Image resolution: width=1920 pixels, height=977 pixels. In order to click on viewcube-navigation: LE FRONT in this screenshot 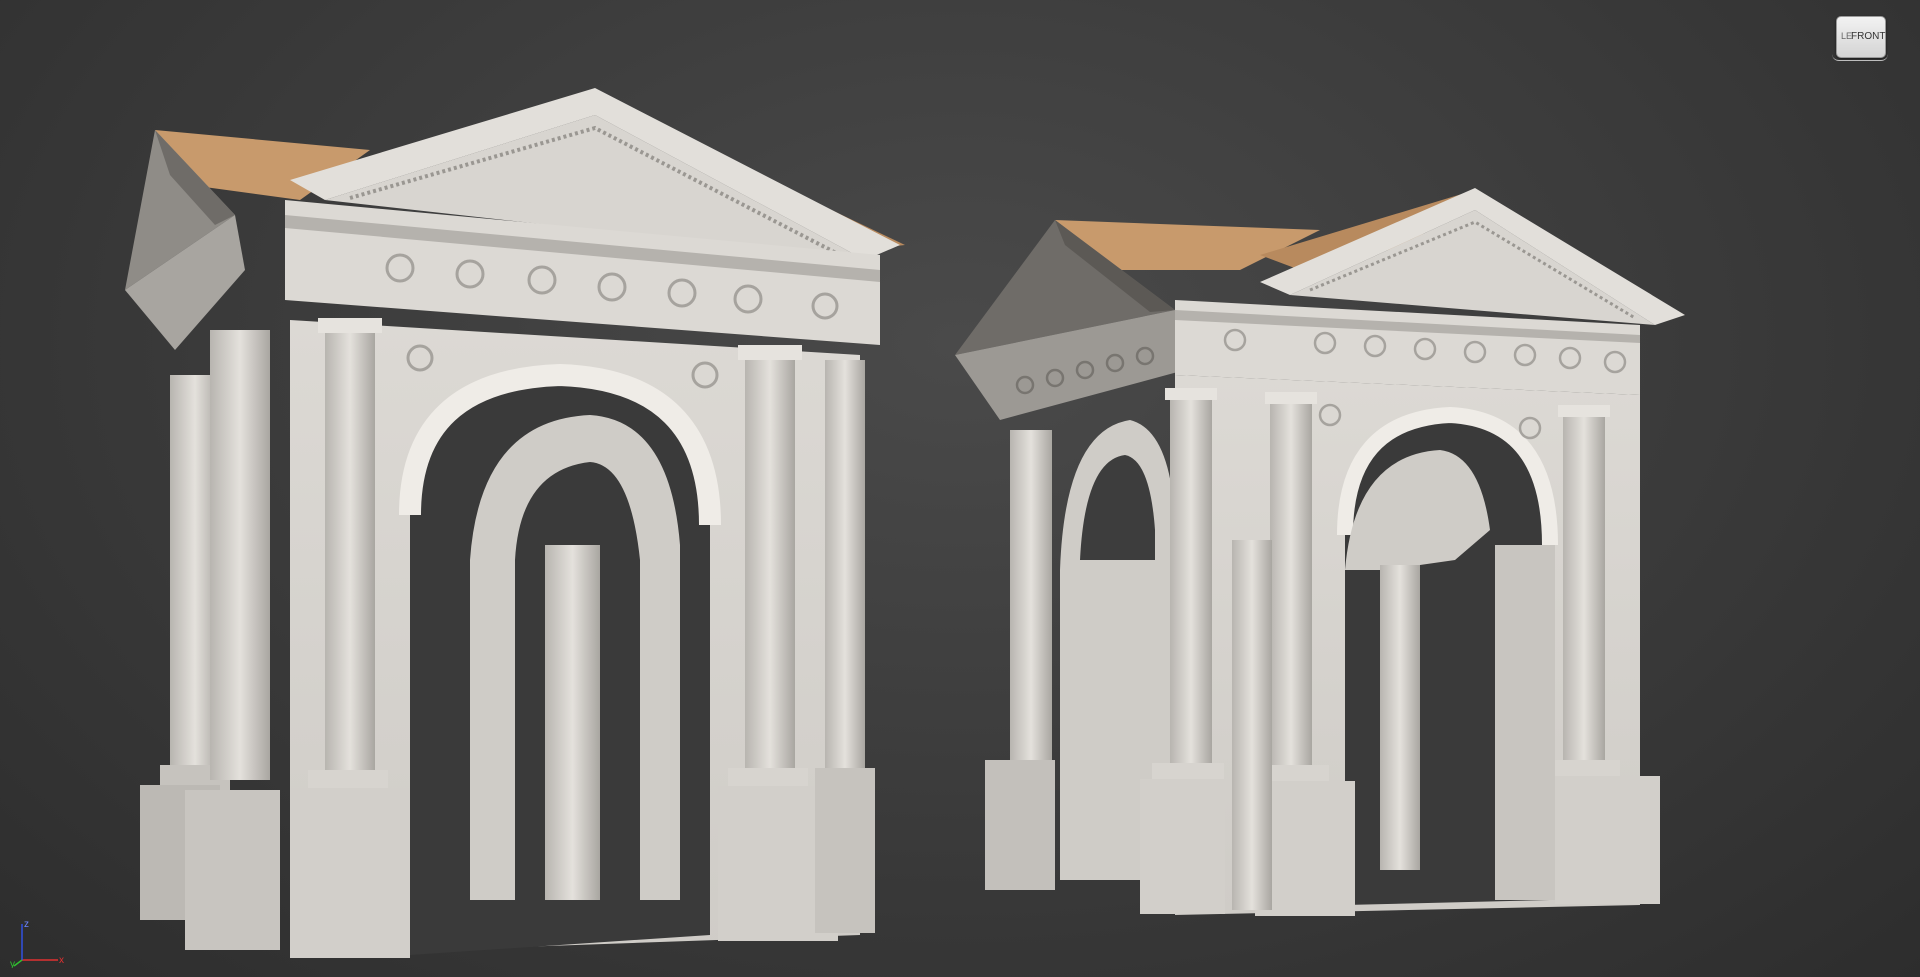, I will do `click(1860, 37)`.